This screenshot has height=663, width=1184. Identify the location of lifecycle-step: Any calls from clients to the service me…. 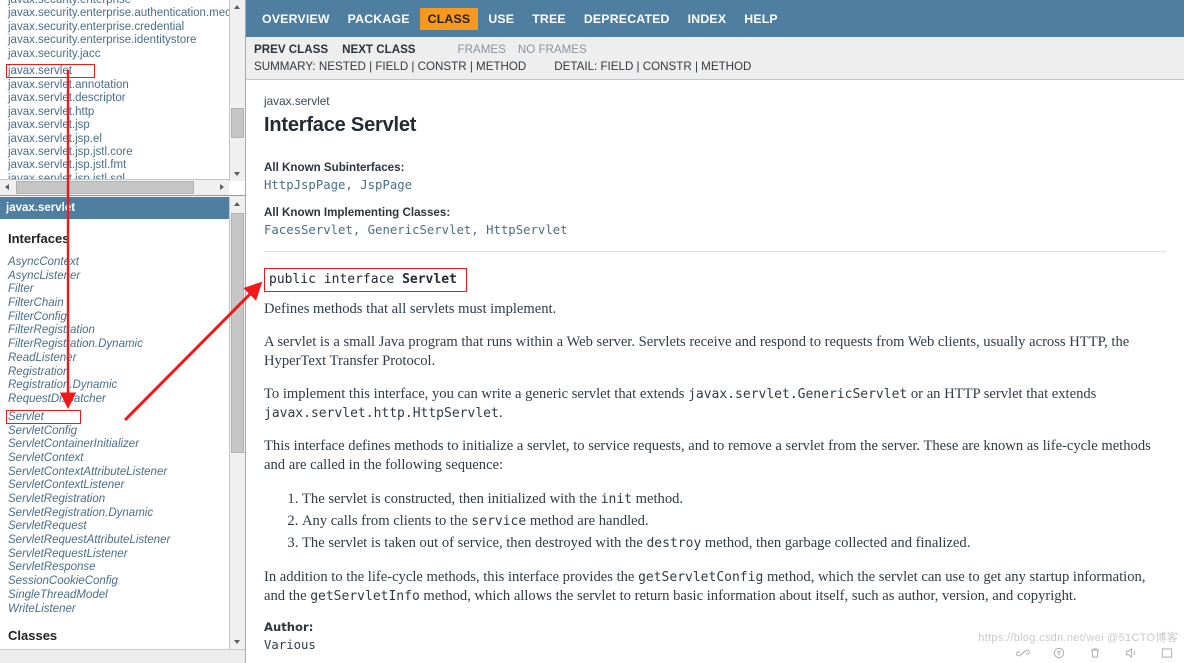
(734, 521).